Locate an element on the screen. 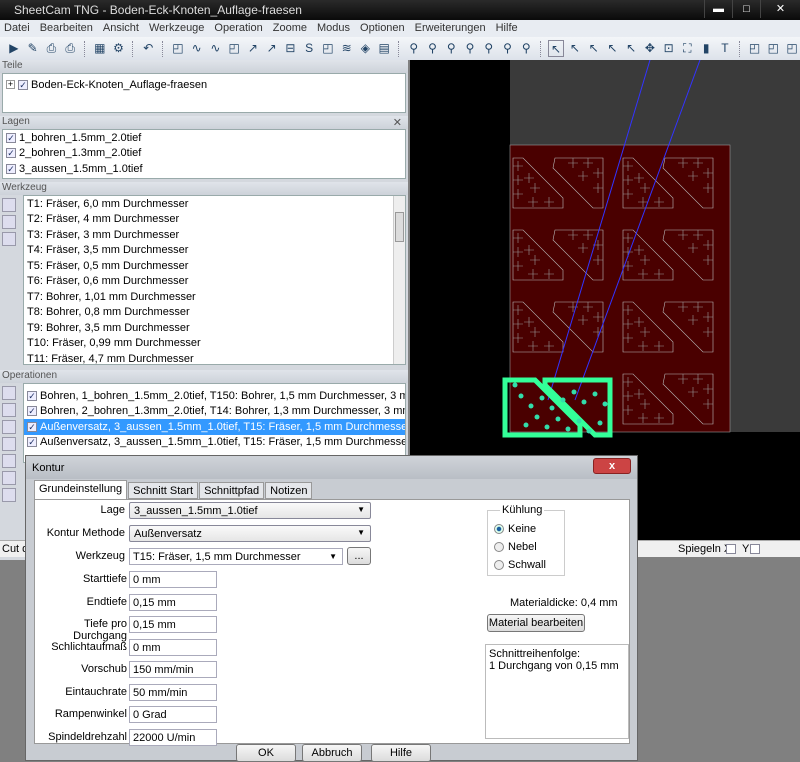 Image resolution: width=800 pixels, height=762 pixels. tab-schnitt-start: Schnitt Start is located at coordinates (163, 490).